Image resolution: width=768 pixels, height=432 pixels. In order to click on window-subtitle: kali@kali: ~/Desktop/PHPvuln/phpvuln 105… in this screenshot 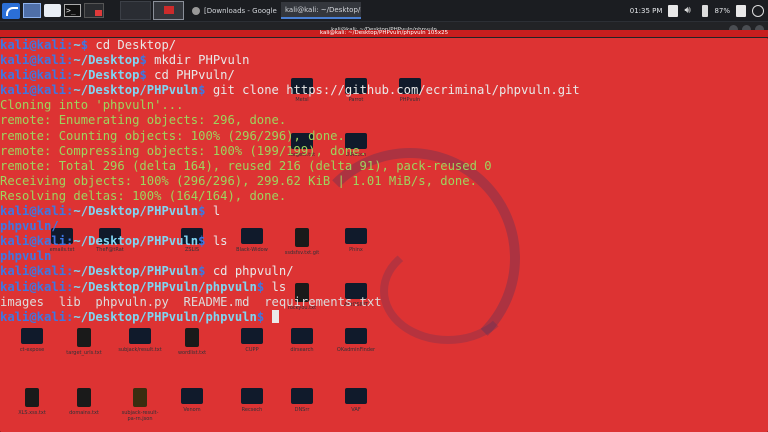, I will do `click(384, 33)`.